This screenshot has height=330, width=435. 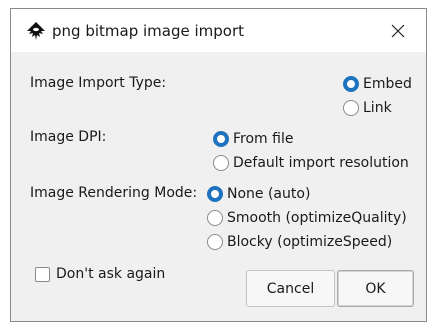 I want to click on radio-blocky-label: Blocky (optimizeSpeed), so click(x=310, y=242).